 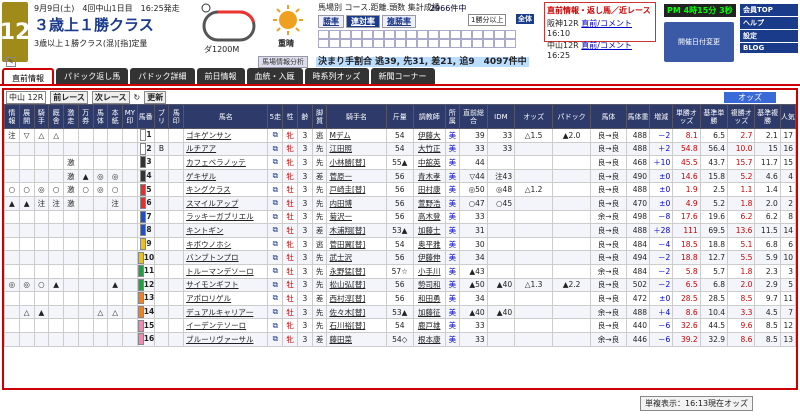 What do you see at coordinates (356, 162) in the screenshot?
I see `jockey-name: 小林勝[替]` at bounding box center [356, 162].